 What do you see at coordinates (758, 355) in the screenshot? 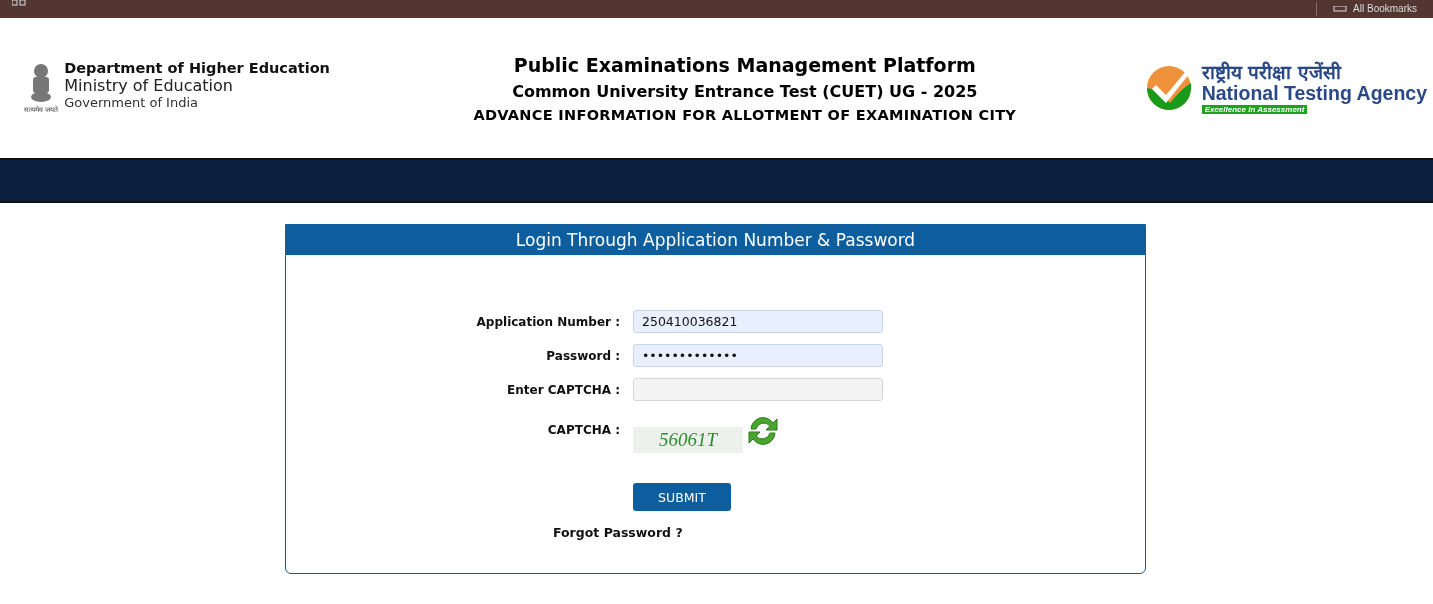
I see `input-field: •••••••••••••` at bounding box center [758, 355].